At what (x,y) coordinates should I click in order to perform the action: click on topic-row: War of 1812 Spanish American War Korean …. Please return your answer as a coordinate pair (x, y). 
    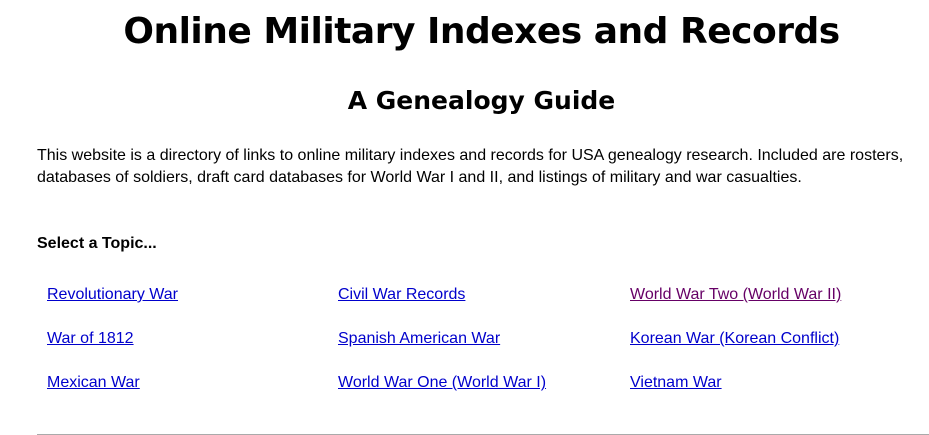
    Looking at the image, I should click on (482, 350).